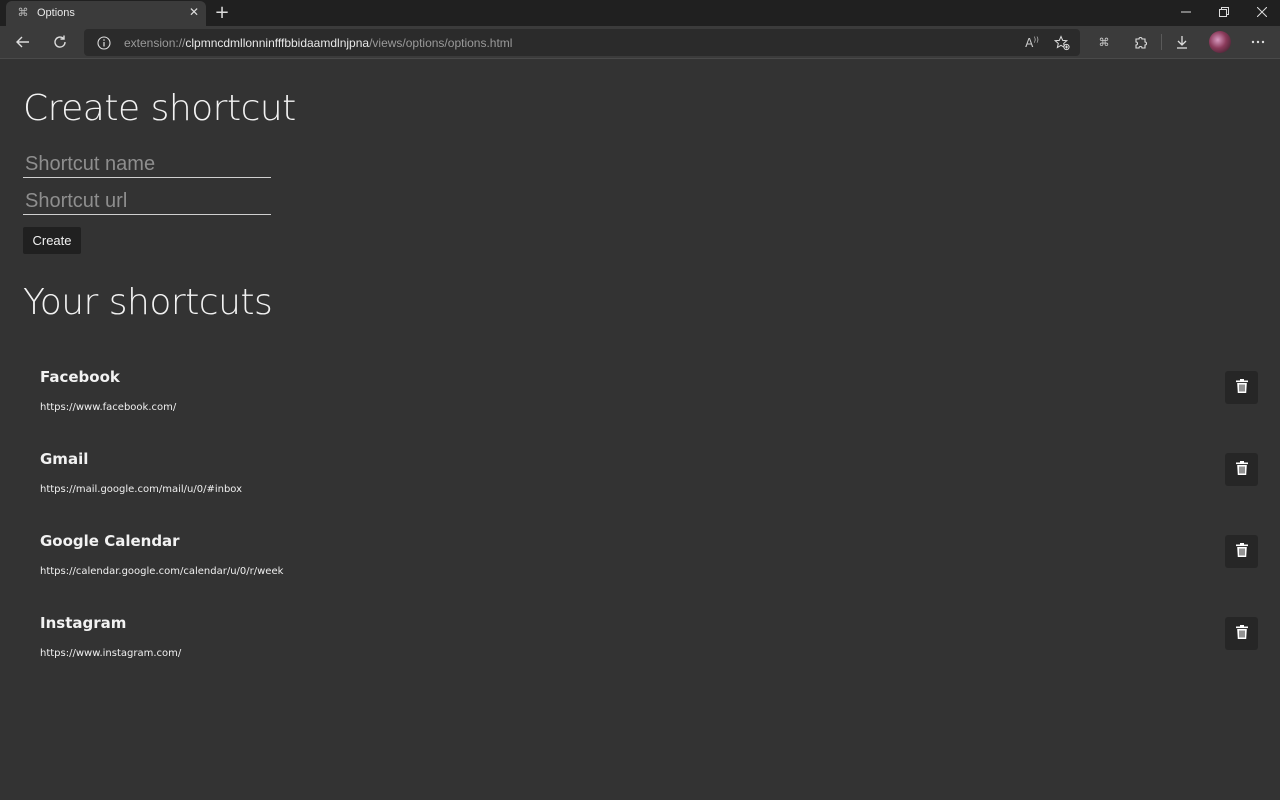 This screenshot has width=1280, height=800. What do you see at coordinates (1261, 13) in the screenshot?
I see `window-close-icon` at bounding box center [1261, 13].